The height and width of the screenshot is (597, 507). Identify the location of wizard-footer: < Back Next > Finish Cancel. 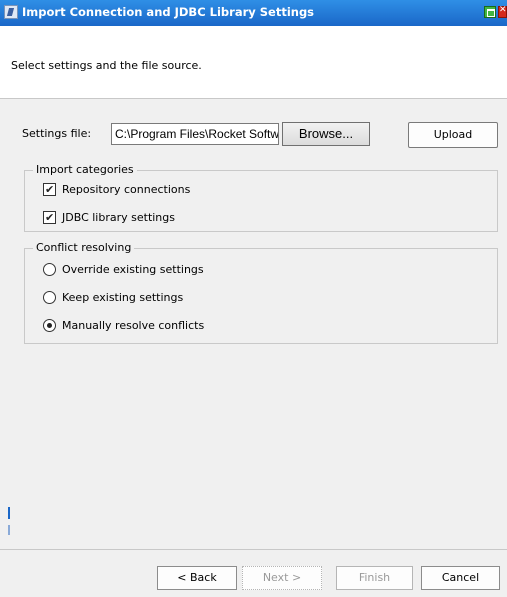
(253, 573).